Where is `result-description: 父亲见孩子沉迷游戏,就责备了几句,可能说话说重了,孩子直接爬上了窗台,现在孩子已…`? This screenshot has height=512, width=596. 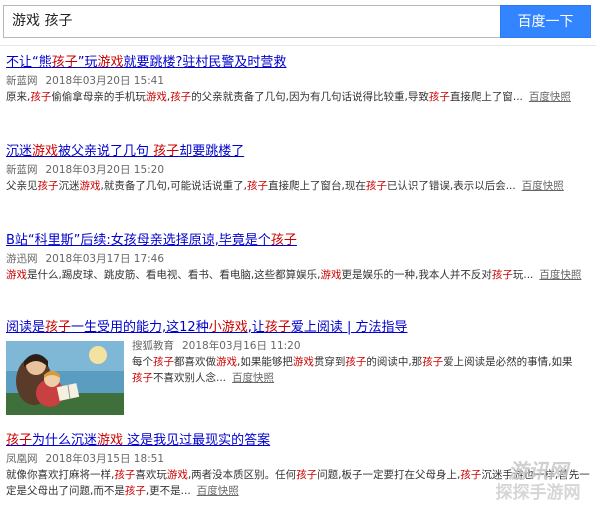 result-description: 父亲见孩子沉迷游戏,就责备了几句,可能说话说重了,孩子直接爬上了窗台,现在孩子已… is located at coordinates (285, 186).